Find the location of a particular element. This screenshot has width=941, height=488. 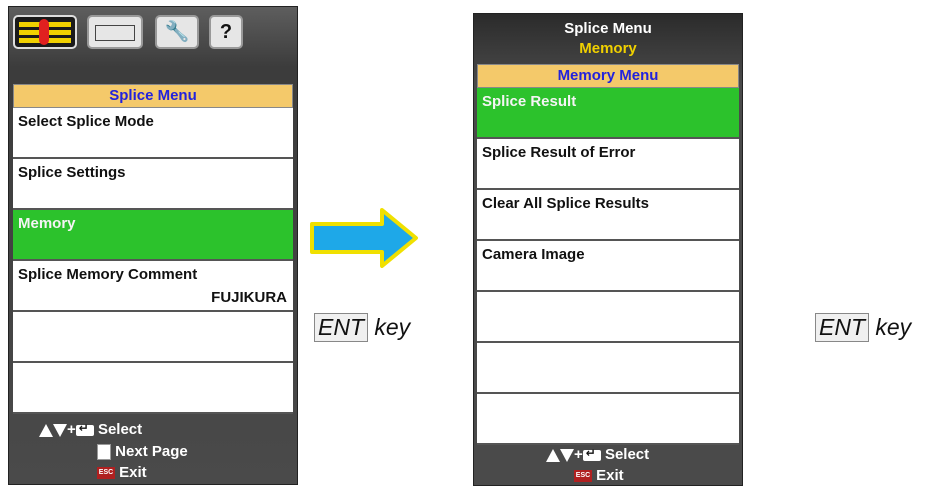

key-guide-footer: + Select Next Page ESC Exit is located at coordinates (153, 449).